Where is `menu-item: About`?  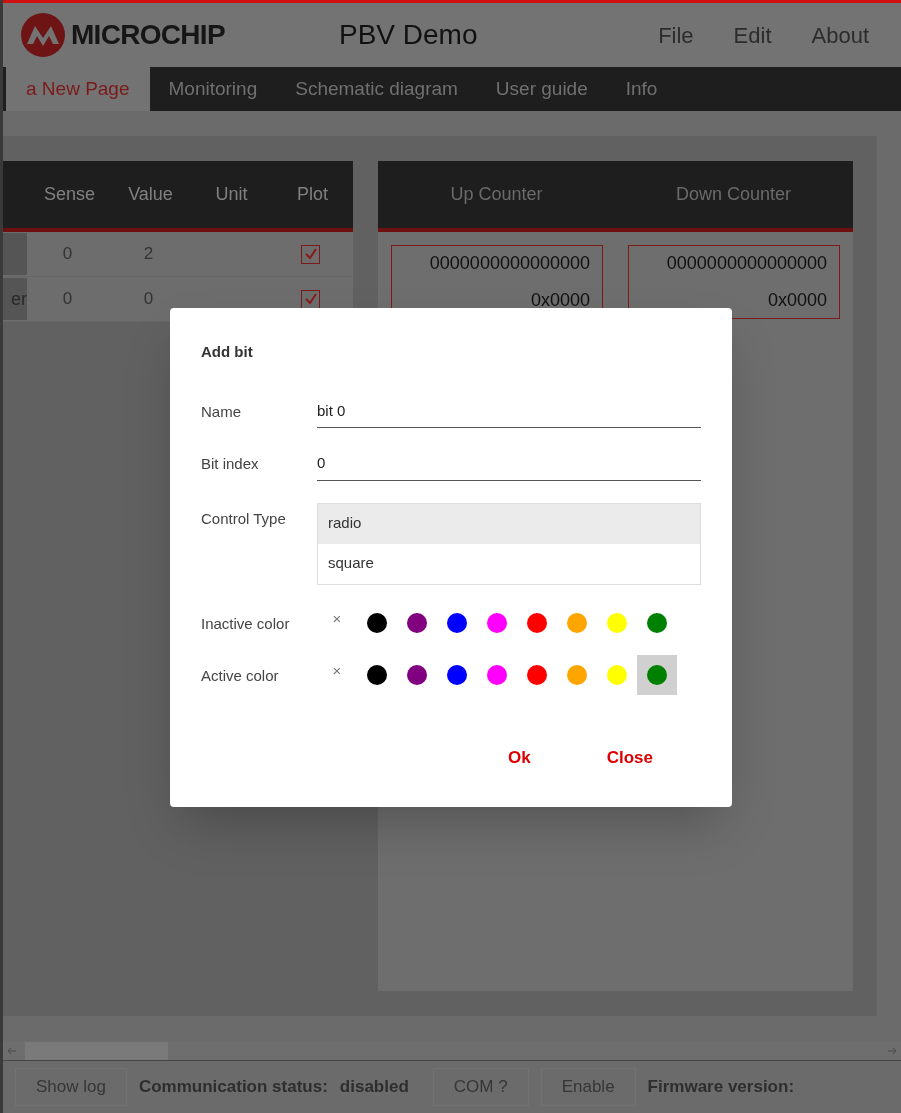
menu-item: About is located at coordinates (840, 35).